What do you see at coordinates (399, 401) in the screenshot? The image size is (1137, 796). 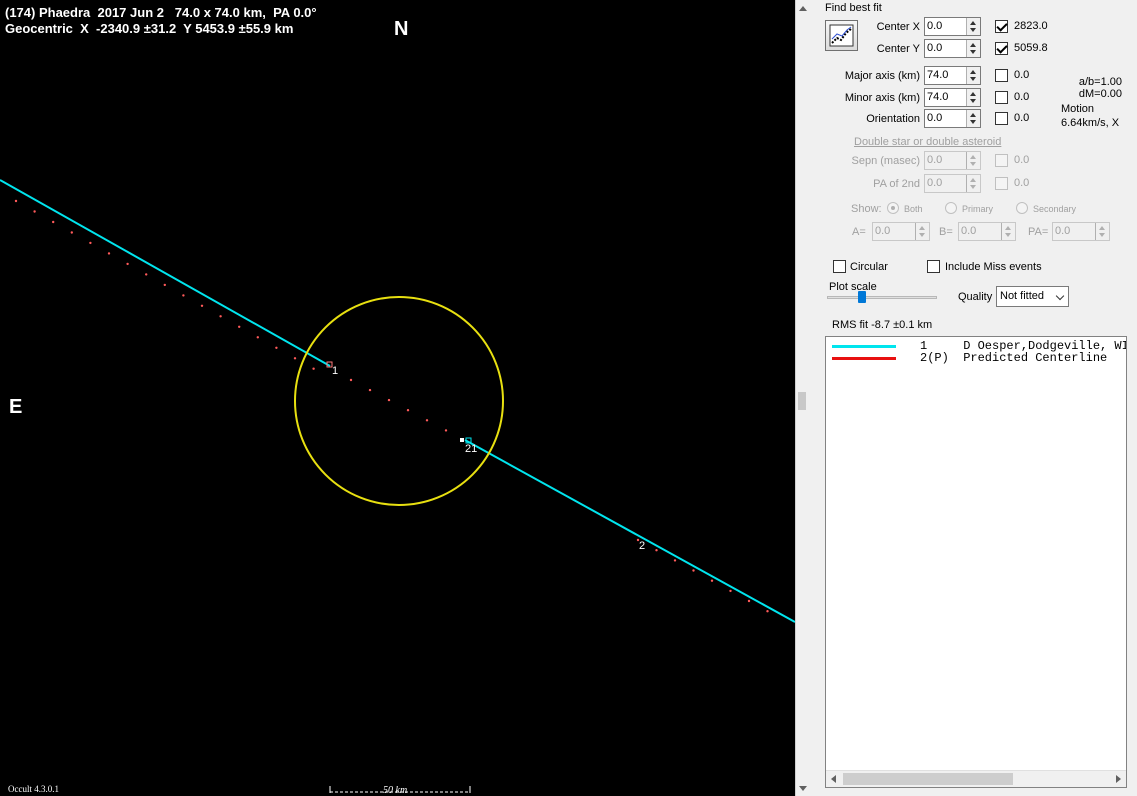 I see `asteroid-profile-ellipse` at bounding box center [399, 401].